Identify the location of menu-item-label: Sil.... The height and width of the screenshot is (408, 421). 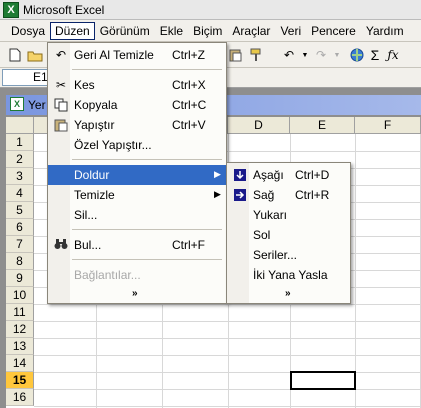
(86, 215).